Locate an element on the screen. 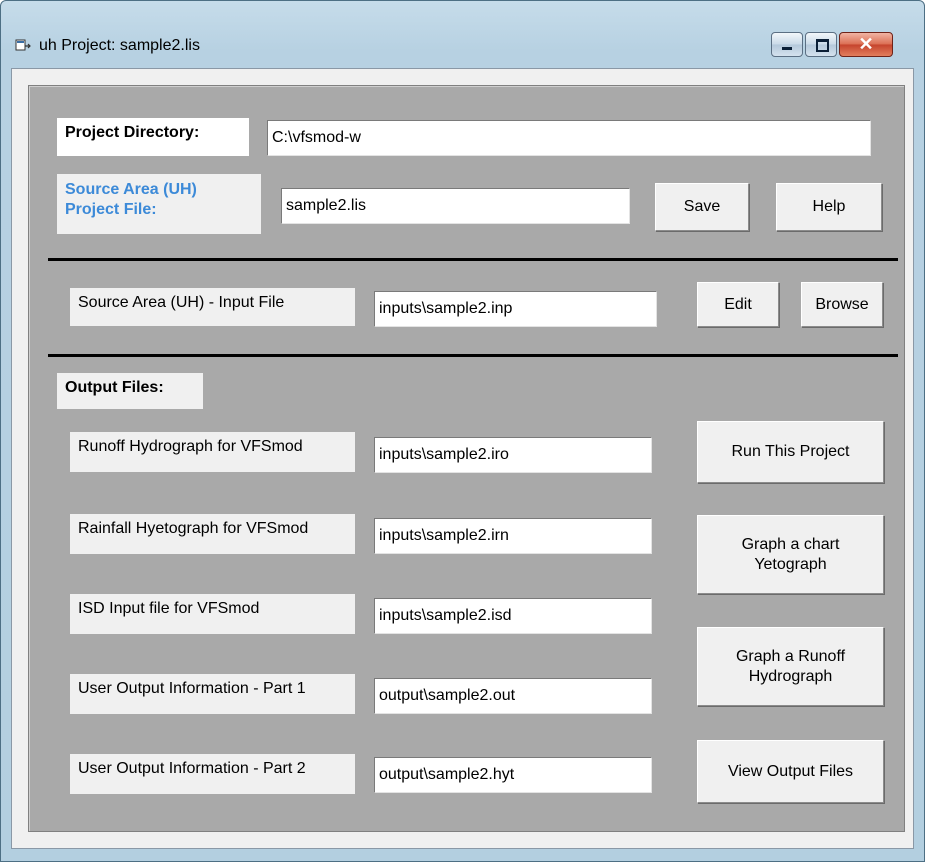 This screenshot has height=865, width=925. close-button: ✕ is located at coordinates (866, 44).